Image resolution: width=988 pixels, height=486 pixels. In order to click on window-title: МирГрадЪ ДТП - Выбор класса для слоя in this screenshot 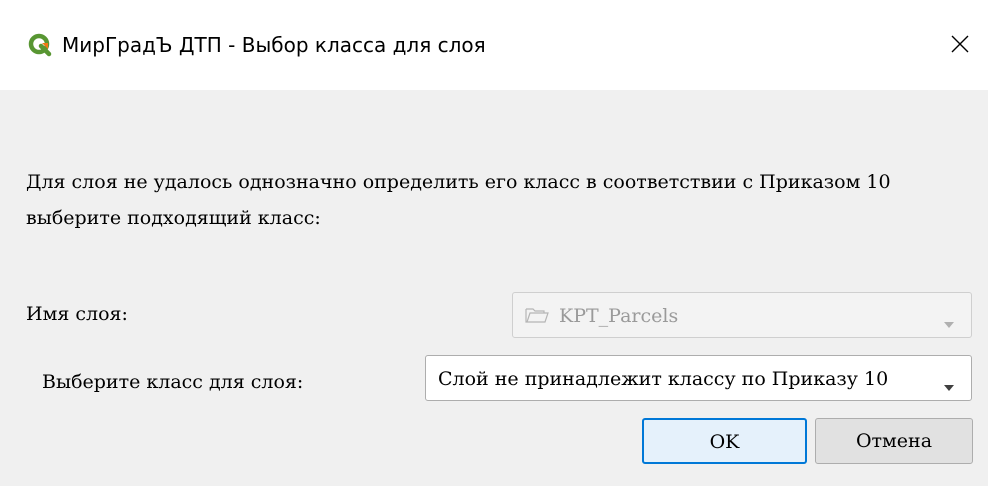, I will do `click(274, 45)`.